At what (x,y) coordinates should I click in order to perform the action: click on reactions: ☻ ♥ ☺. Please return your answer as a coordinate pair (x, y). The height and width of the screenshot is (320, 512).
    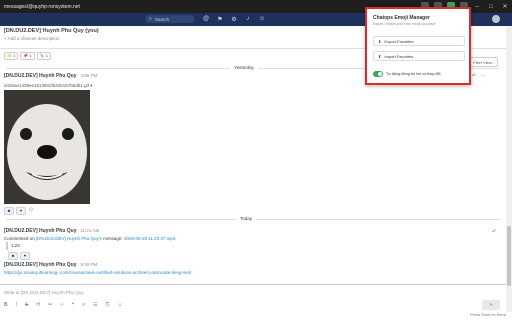
    Looking at the image, I should click on (19, 211).